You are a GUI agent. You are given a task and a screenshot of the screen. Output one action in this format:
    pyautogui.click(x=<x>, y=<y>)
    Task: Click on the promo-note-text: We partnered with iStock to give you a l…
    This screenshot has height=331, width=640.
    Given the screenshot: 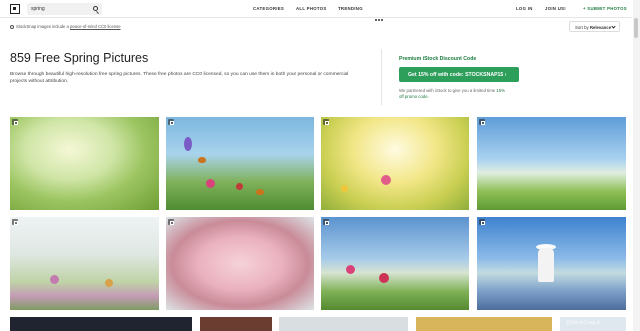 What is the action you would take?
    pyautogui.click(x=447, y=90)
    